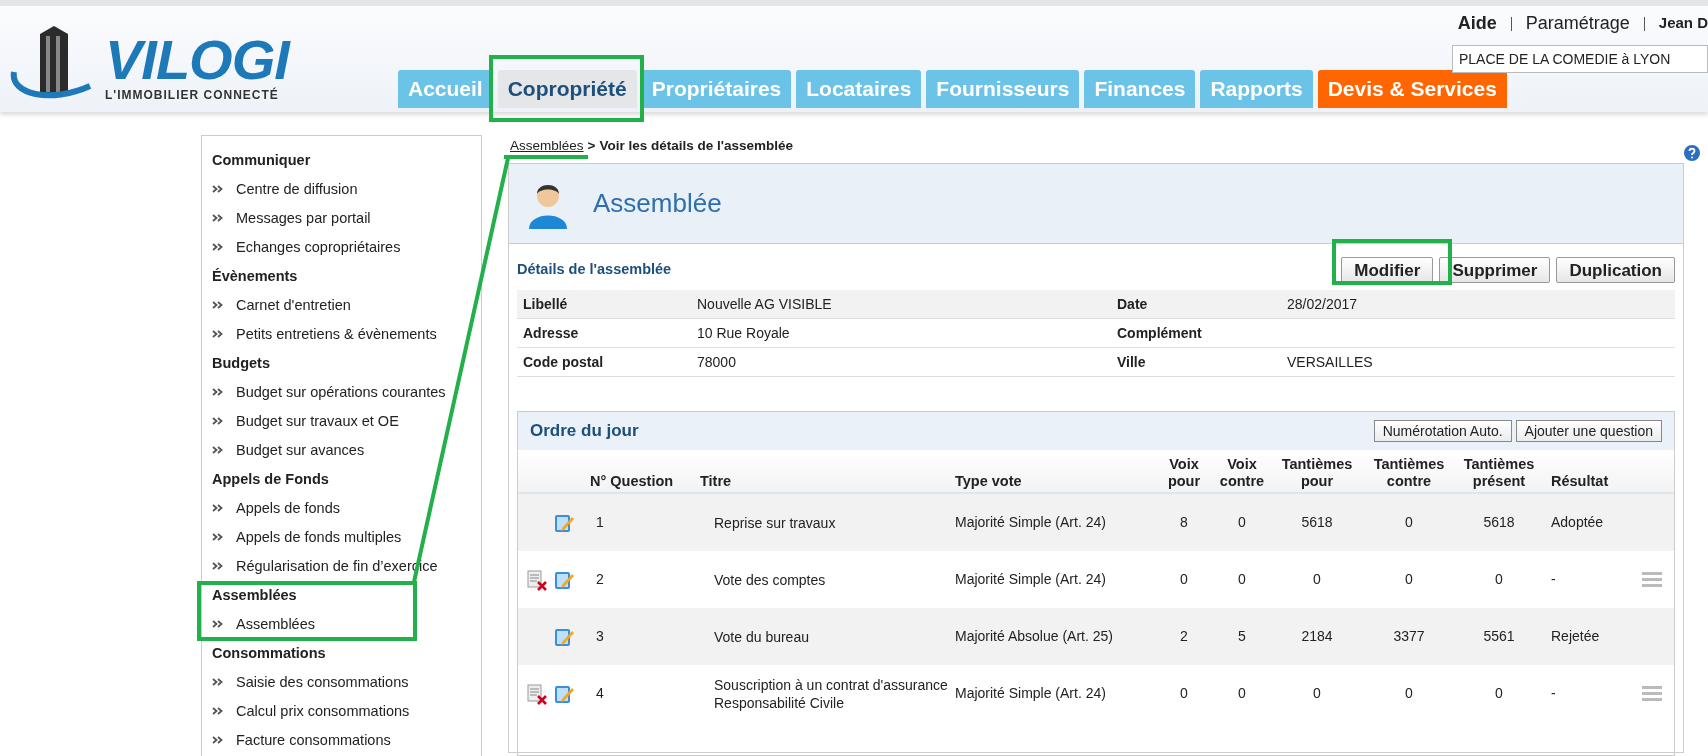  I want to click on field-label: Adresse, so click(551, 333).